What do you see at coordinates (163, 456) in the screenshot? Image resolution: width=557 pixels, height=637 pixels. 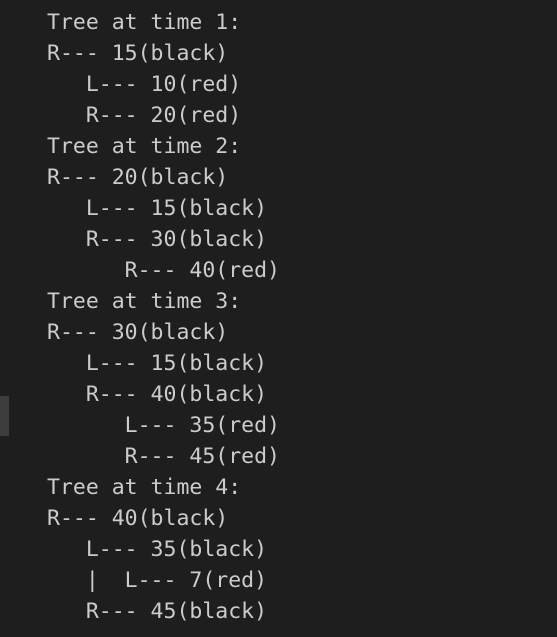 I see `output-line: R--- 45(red)` at bounding box center [163, 456].